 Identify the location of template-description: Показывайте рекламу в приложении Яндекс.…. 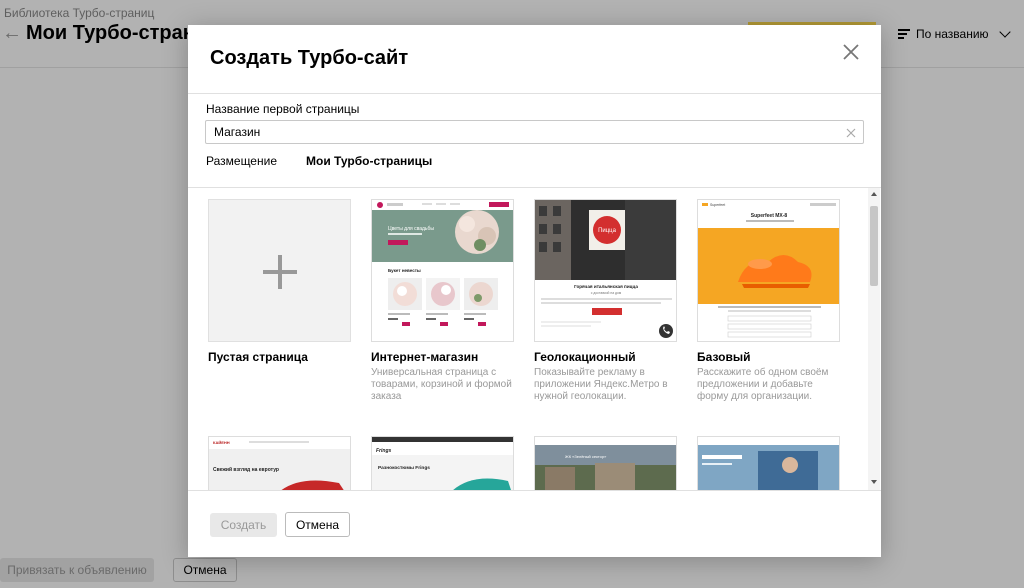
(601, 384).